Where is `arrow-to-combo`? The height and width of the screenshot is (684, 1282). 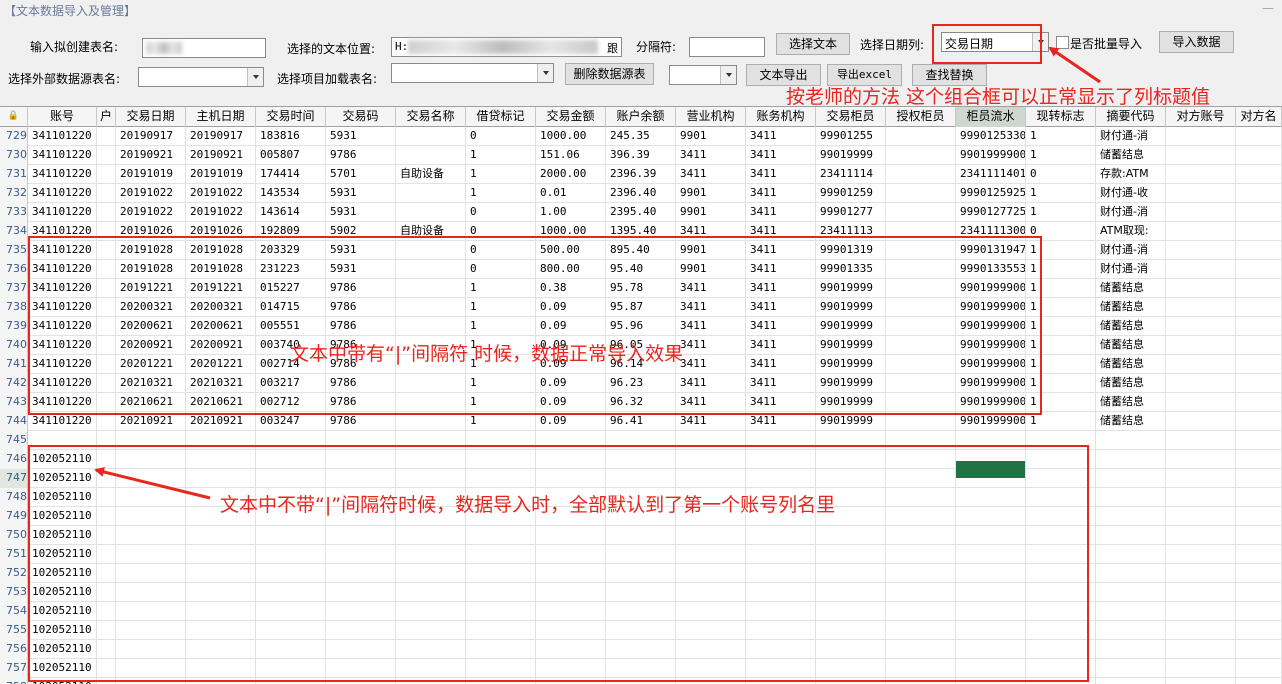 arrow-to-combo is located at coordinates (1074, 65).